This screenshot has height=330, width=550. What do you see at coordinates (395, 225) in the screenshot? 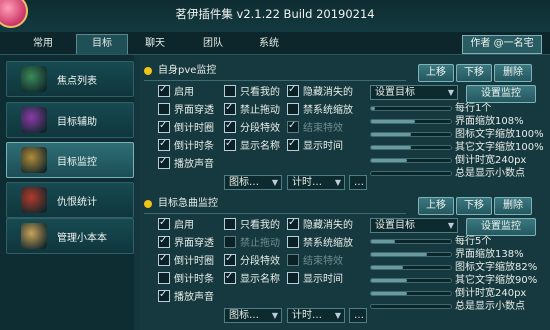
I see `target-select-label: 设置目标` at bounding box center [395, 225].